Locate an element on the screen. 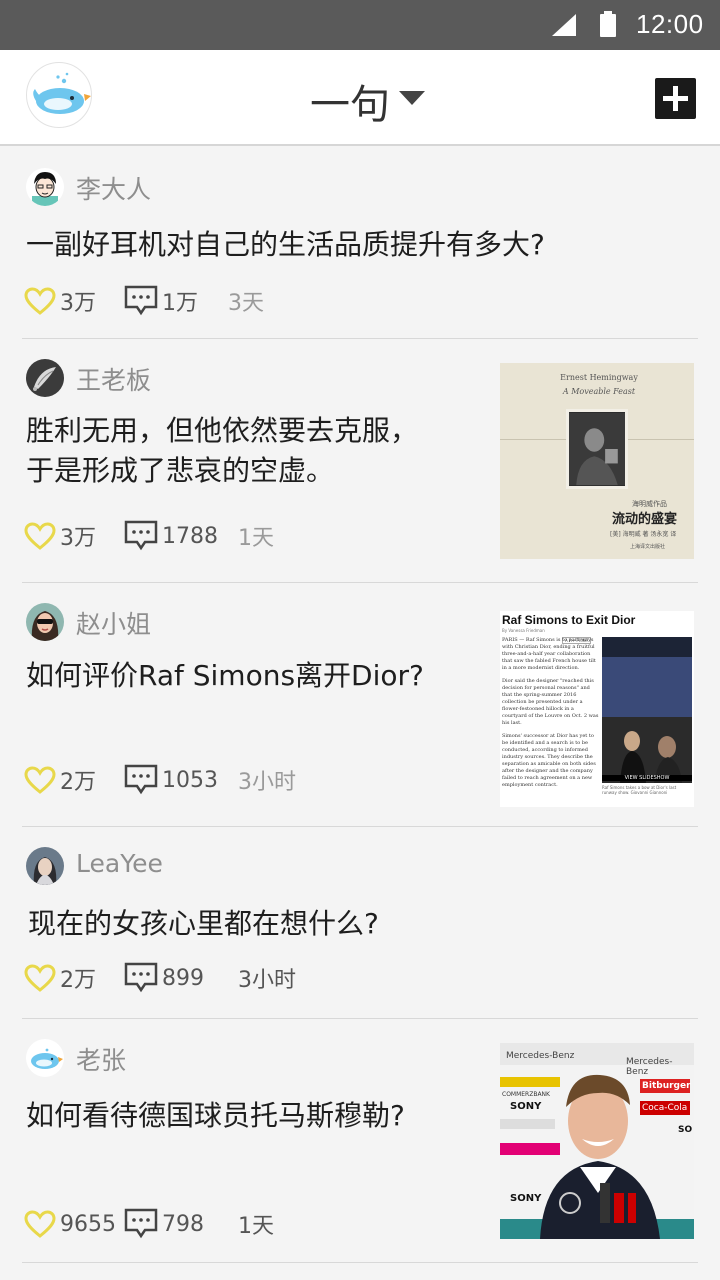 This screenshot has height=1280, width=720. book-publisher: 上海译文出版社 is located at coordinates (648, 547).